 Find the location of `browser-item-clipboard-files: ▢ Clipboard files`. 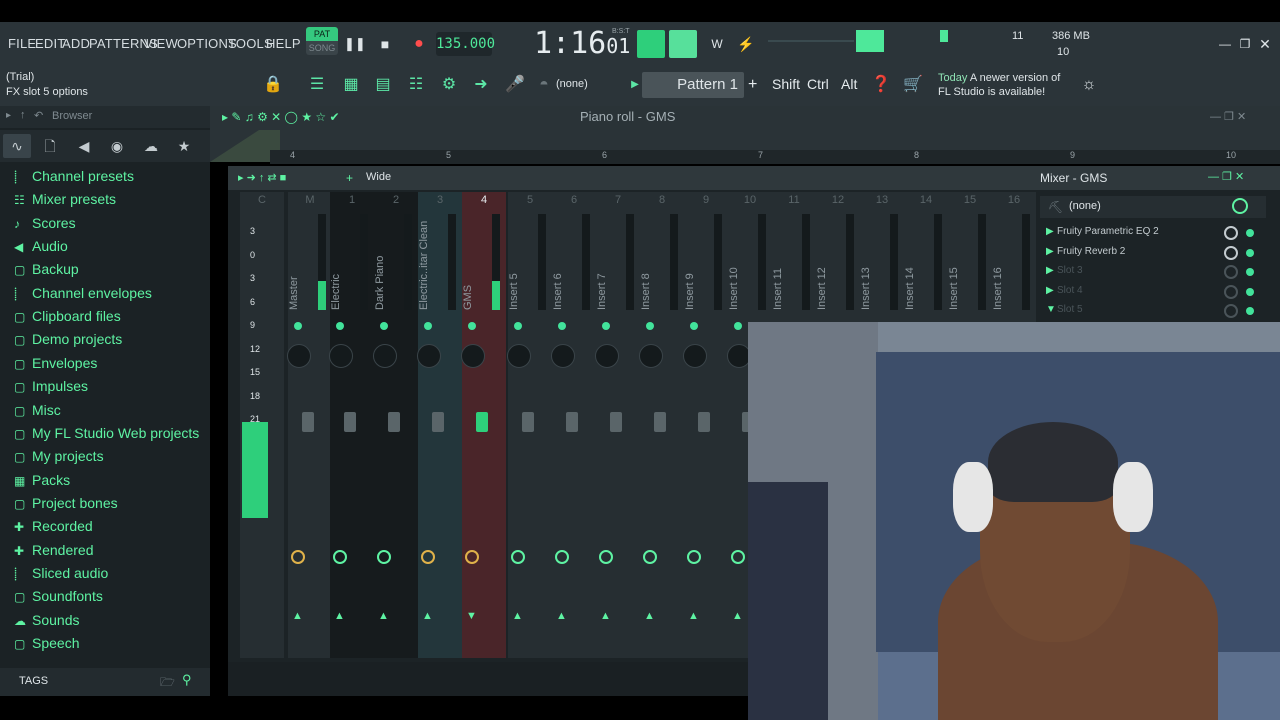

browser-item-clipboard-files: ▢ Clipboard files is located at coordinates (67, 319).